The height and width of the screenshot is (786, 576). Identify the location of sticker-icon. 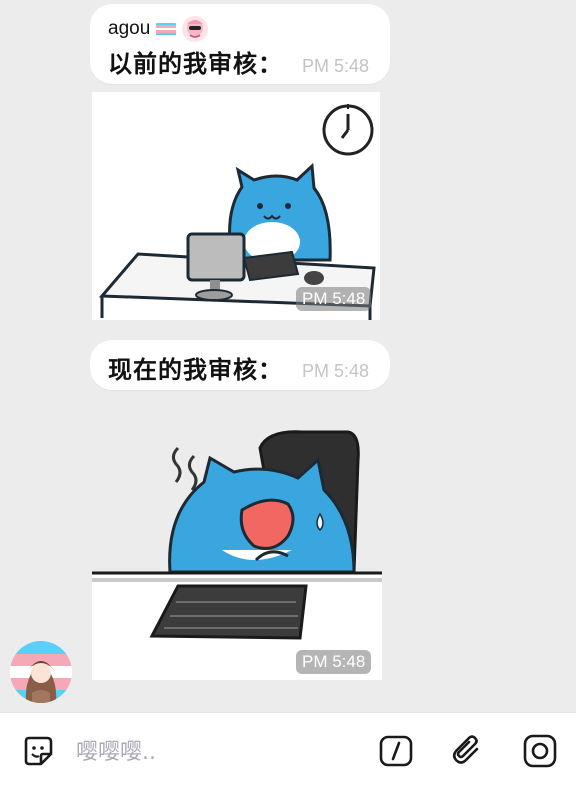
(38, 751).